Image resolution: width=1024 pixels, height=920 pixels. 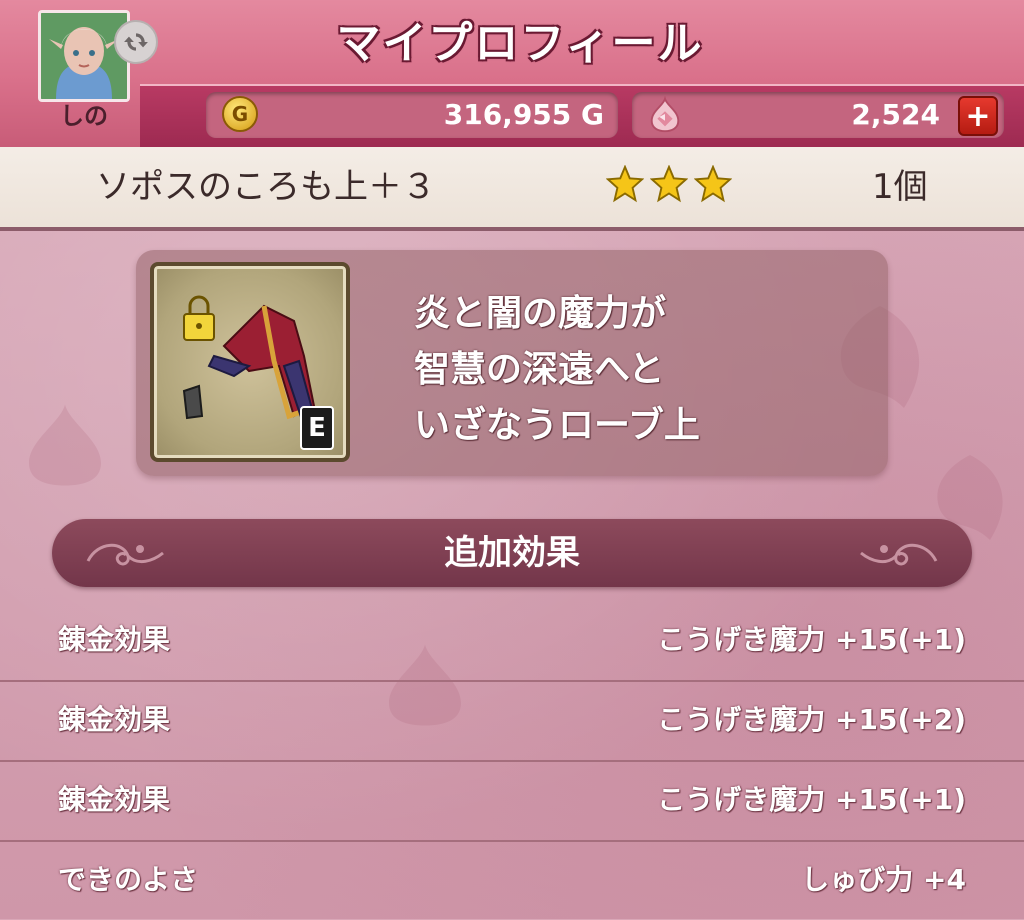 I want to click on effect-label: できのよさ, so click(x=128, y=879).